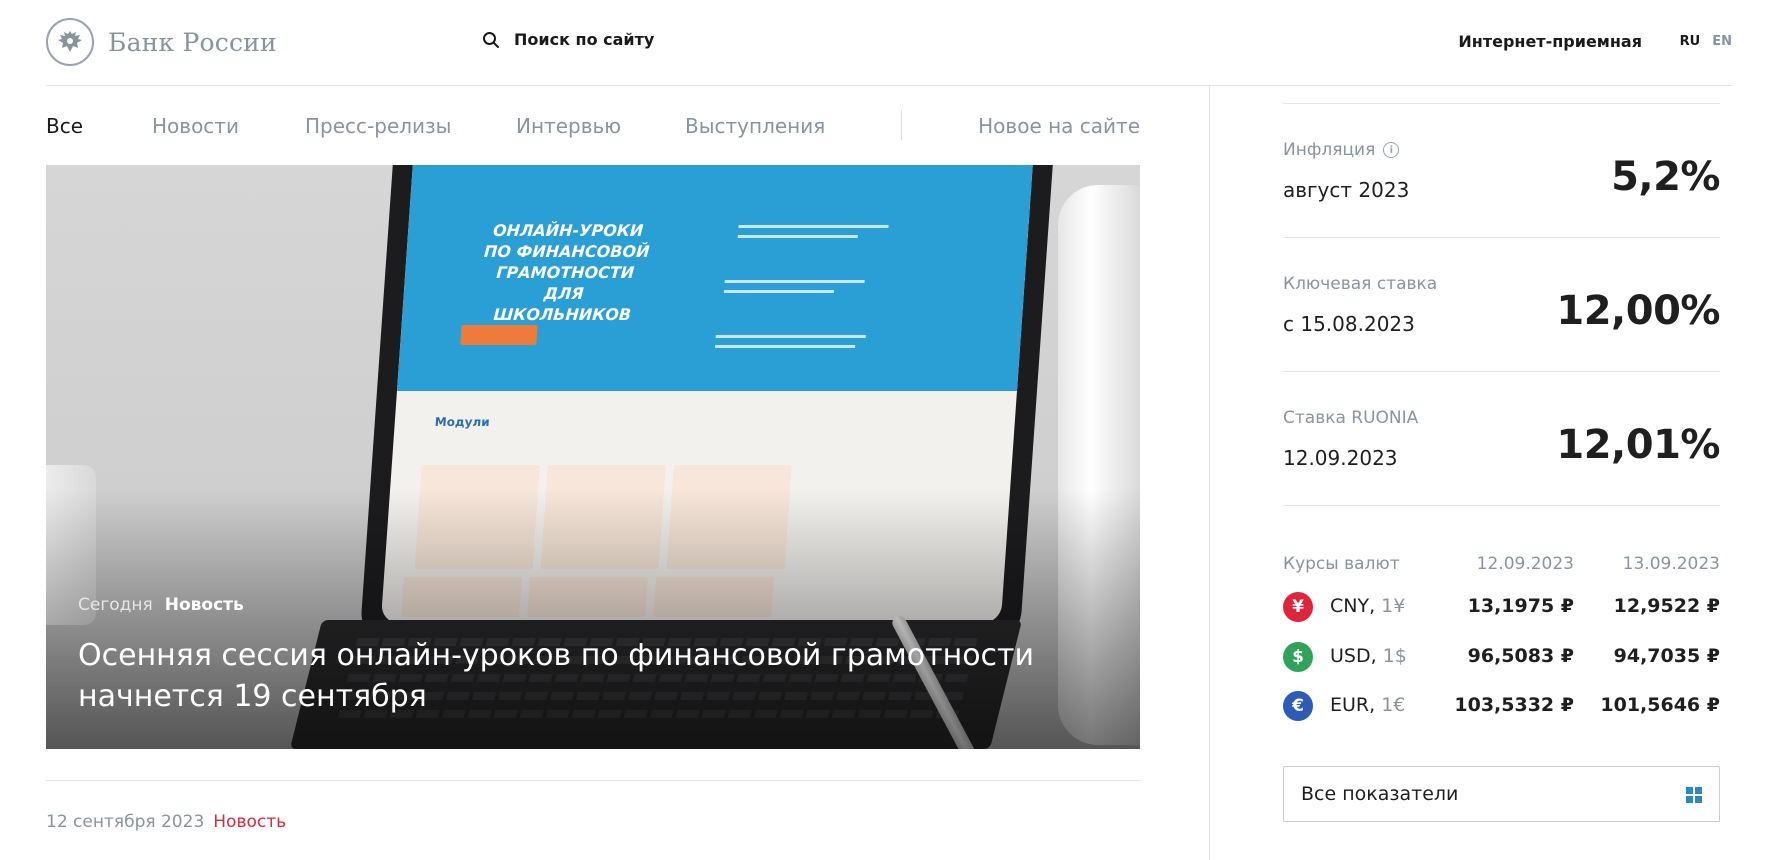  I want to click on search-label: Поиск по сайту, so click(584, 39).